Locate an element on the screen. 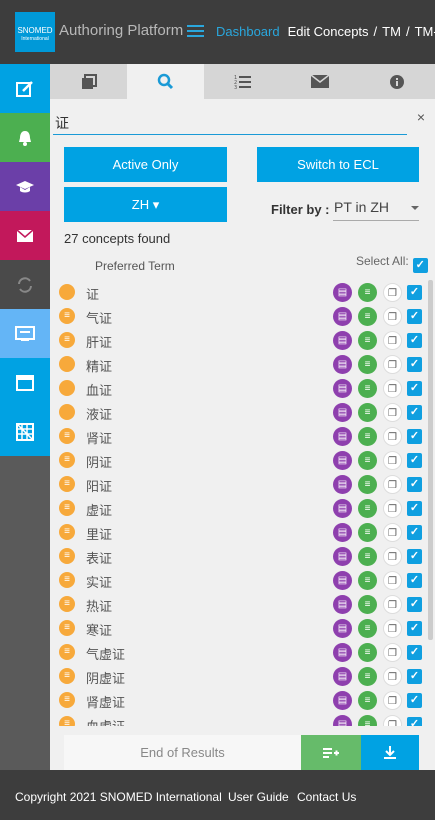  add-all-button is located at coordinates (331, 752).